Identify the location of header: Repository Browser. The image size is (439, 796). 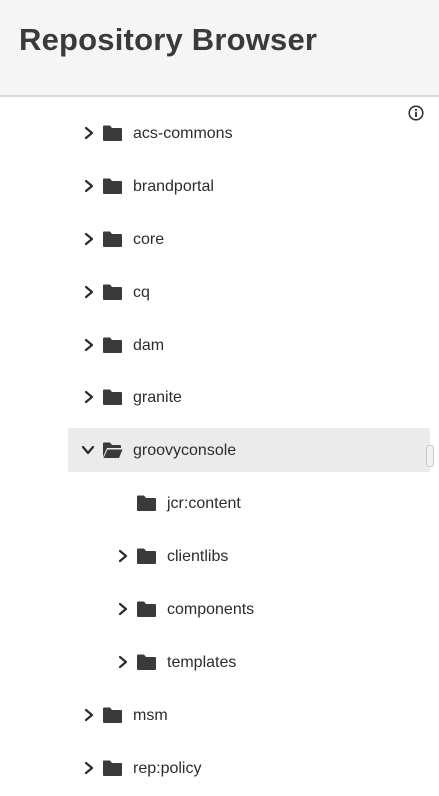
(219, 48).